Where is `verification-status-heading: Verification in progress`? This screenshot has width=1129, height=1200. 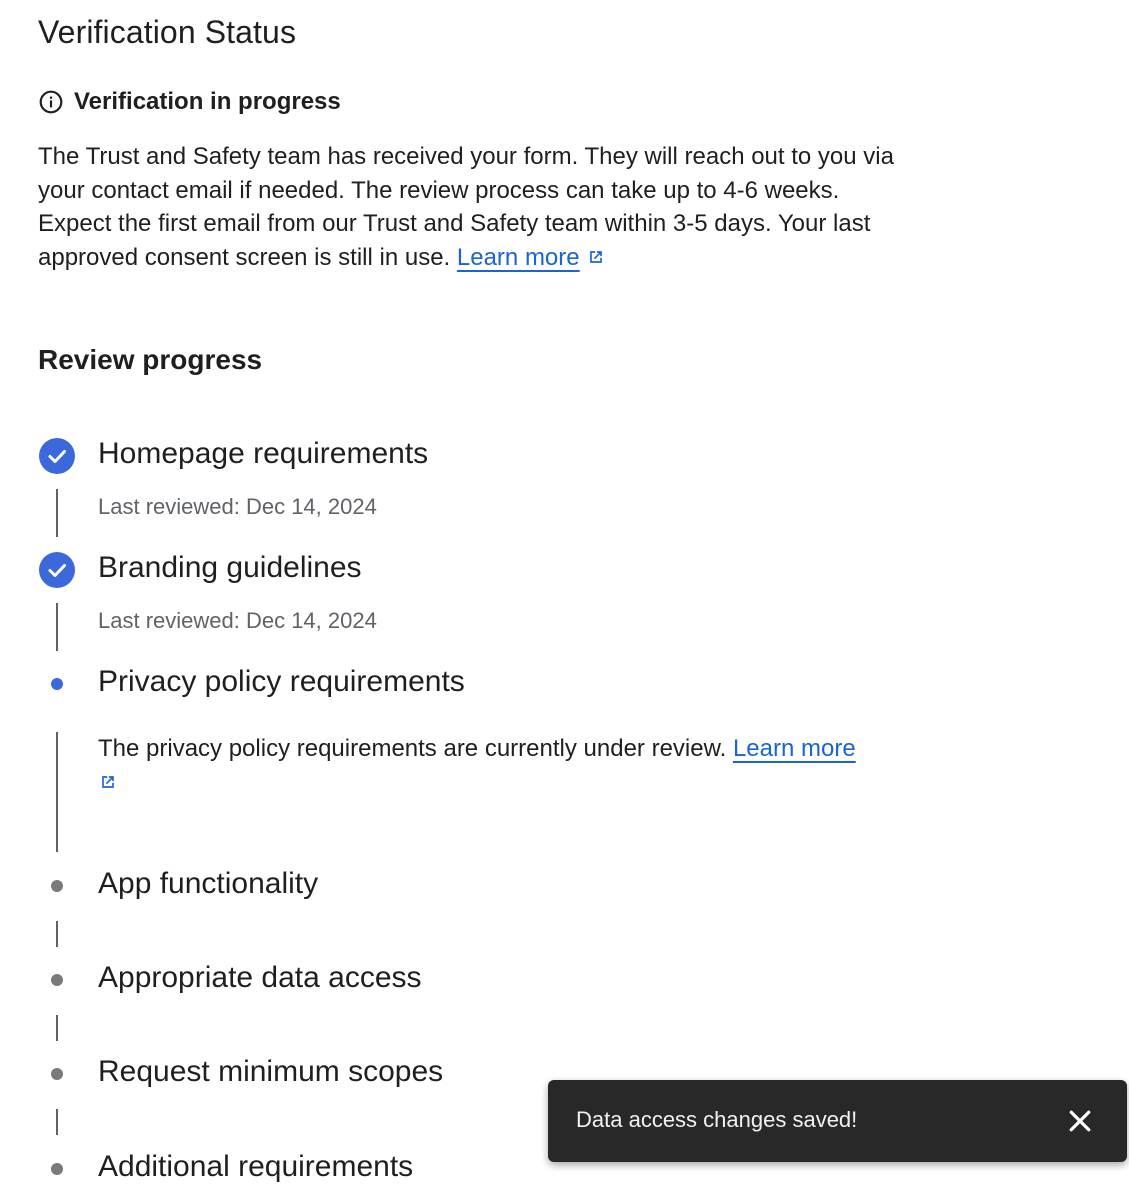 verification-status-heading: Verification in progress is located at coordinates (189, 102).